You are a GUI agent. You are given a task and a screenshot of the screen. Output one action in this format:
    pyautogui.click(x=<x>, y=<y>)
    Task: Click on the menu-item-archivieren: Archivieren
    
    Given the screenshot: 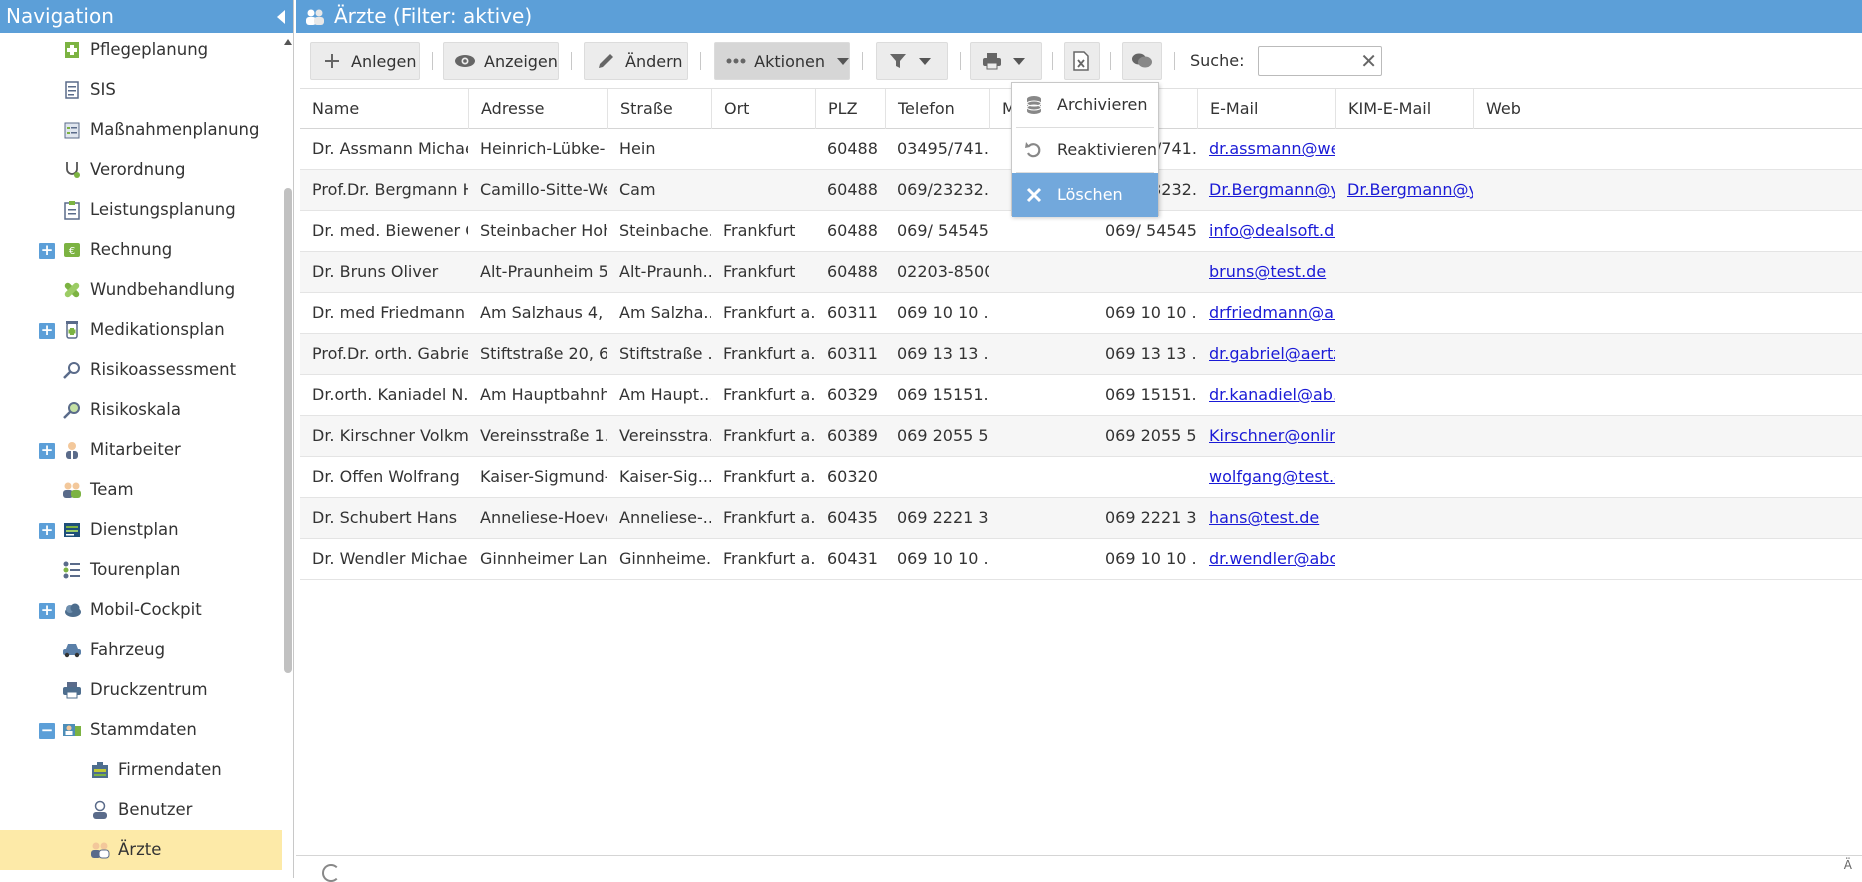 What is the action you would take?
    pyautogui.click(x=1085, y=105)
    